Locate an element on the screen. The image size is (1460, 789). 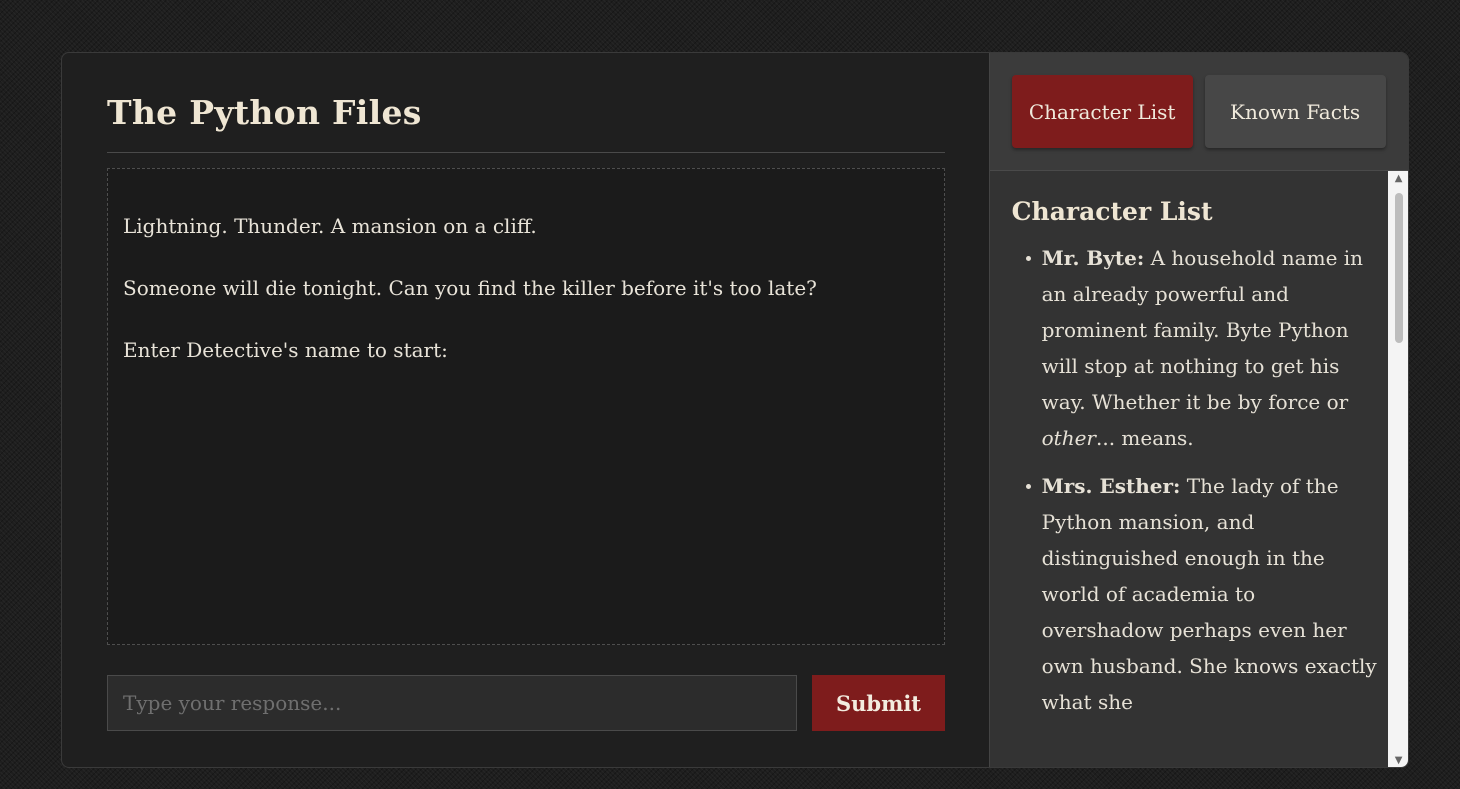
tab-known-facts: Known Facts is located at coordinates (1295, 111).